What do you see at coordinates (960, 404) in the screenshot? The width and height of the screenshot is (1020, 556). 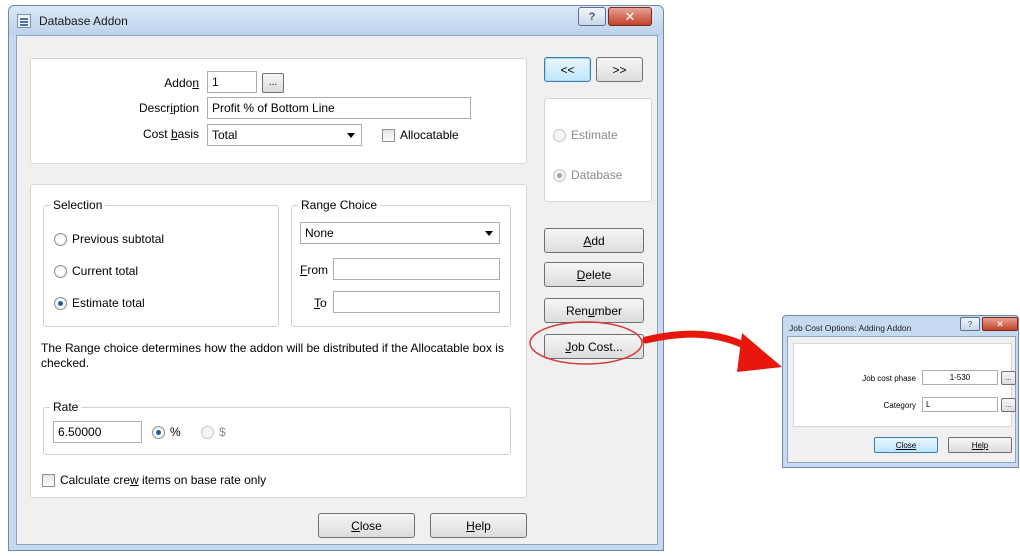 I see `category-input: L` at bounding box center [960, 404].